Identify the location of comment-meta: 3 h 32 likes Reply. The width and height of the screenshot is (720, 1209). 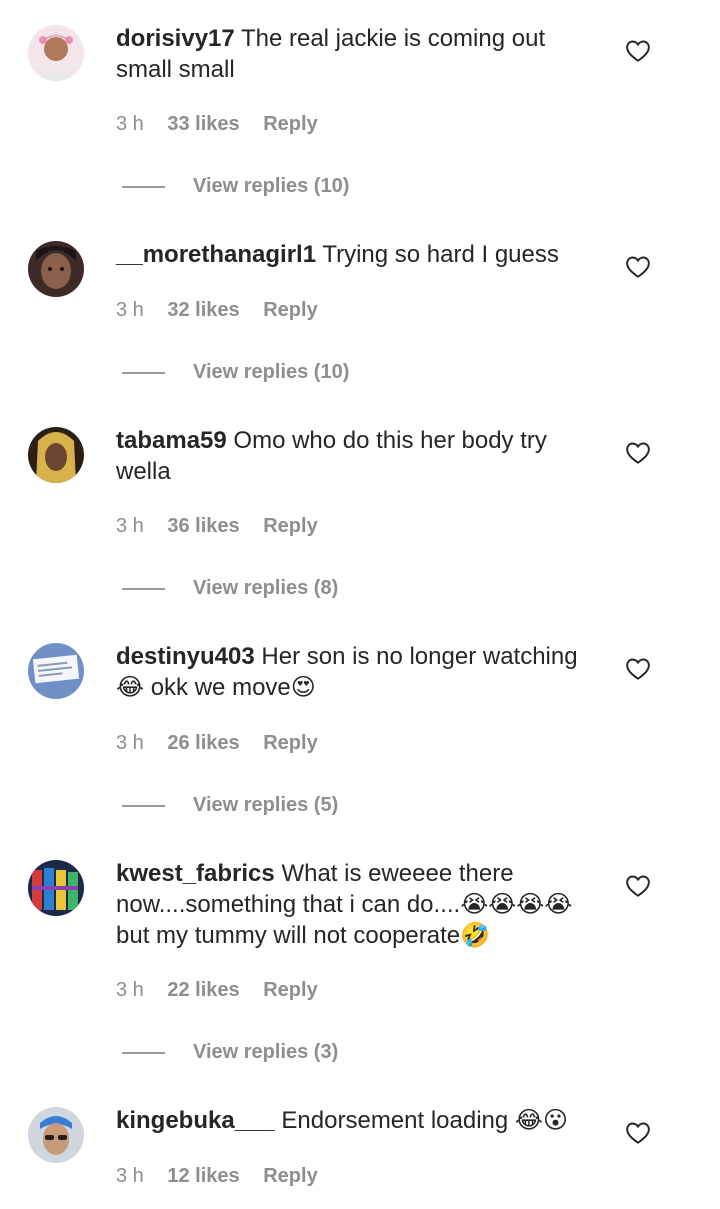
(226, 310).